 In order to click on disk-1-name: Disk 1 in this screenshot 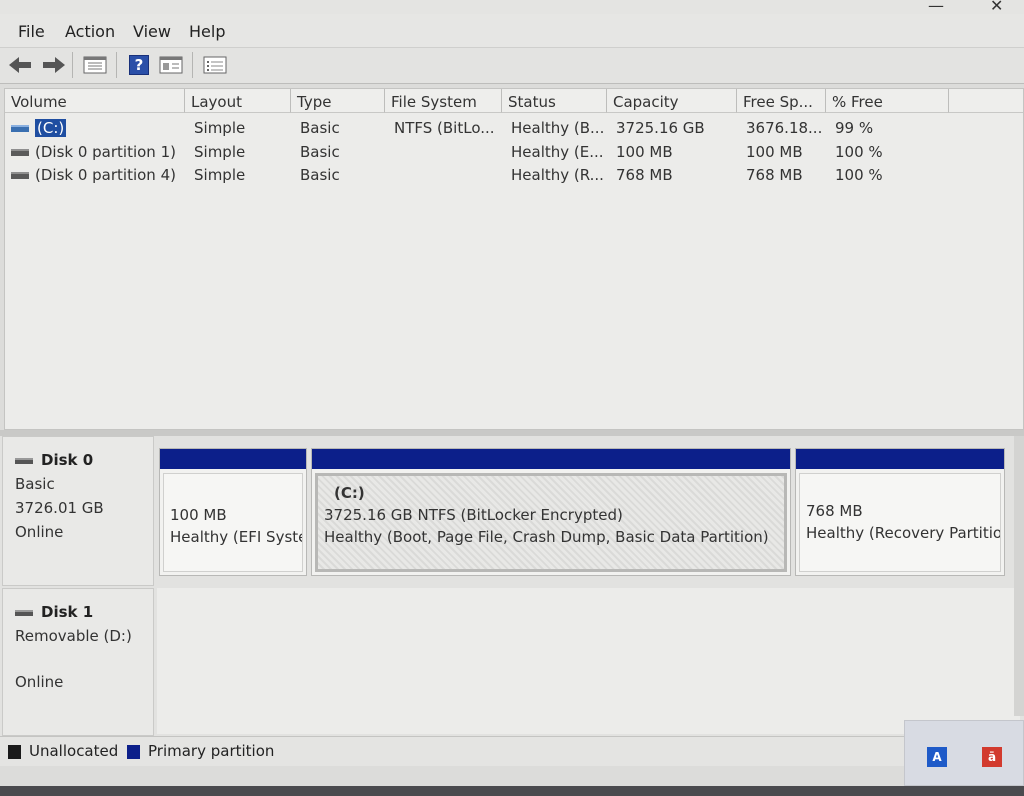, I will do `click(67, 612)`.